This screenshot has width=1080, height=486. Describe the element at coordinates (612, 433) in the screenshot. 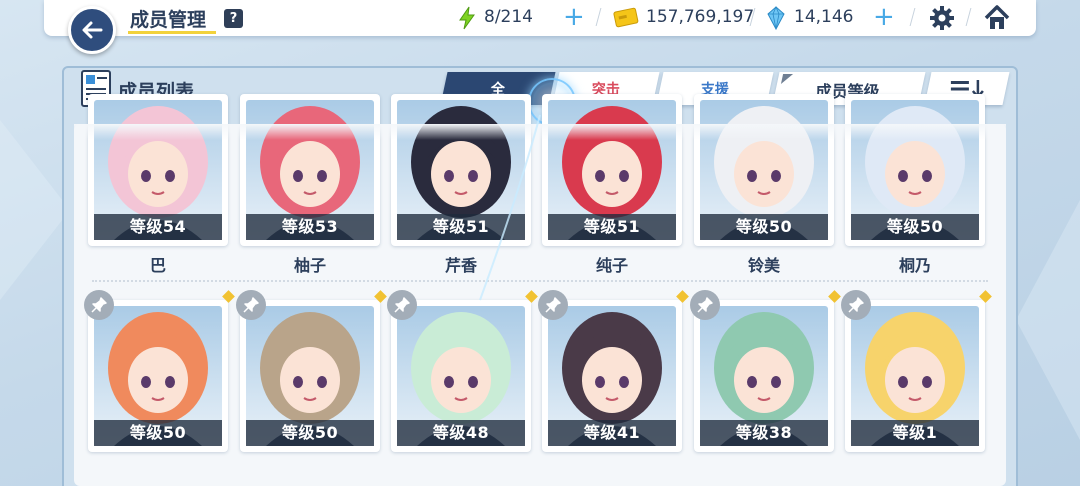

I see `member-level: 等级41` at that location.